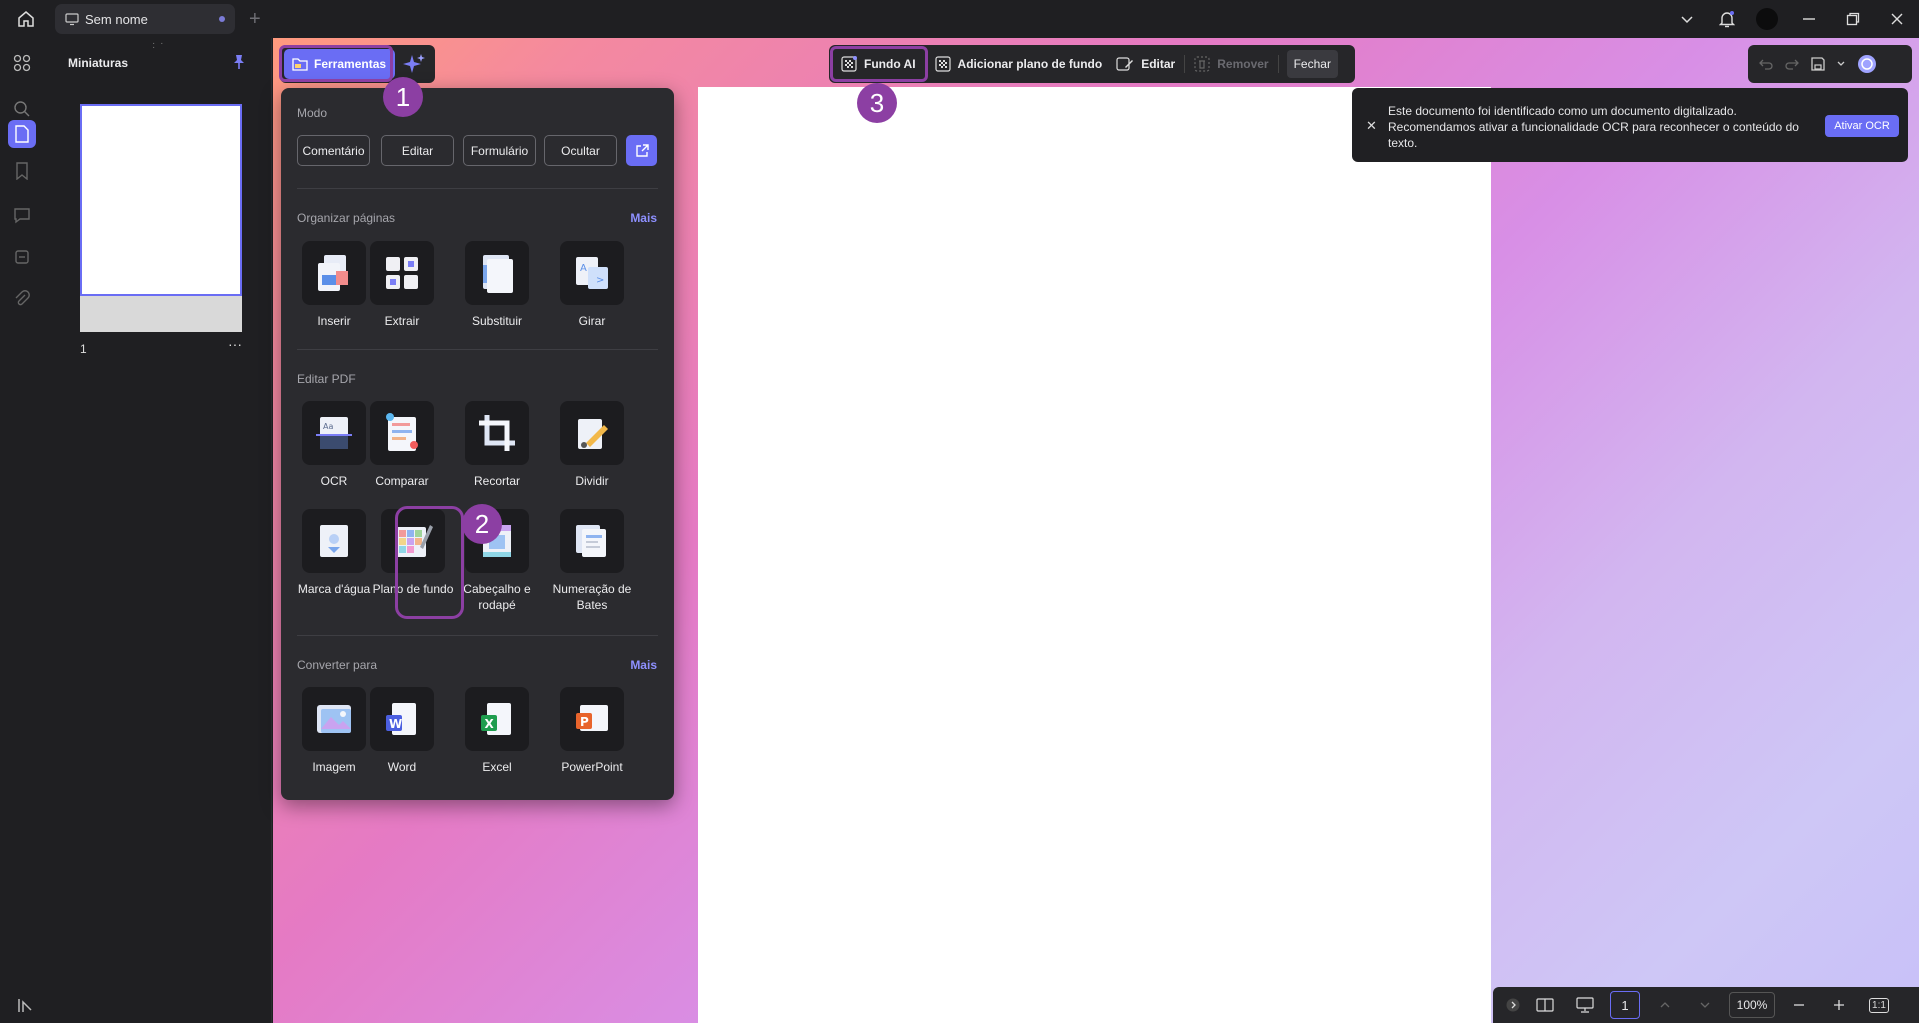  Describe the element at coordinates (1545, 1005) in the screenshot. I see `reading-mode-button` at that location.